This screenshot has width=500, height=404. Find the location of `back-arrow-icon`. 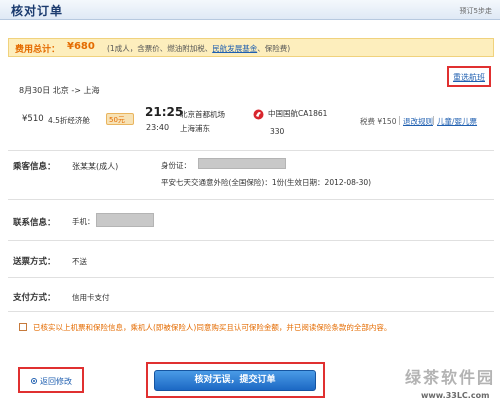

back-arrow-icon is located at coordinates (34, 381).